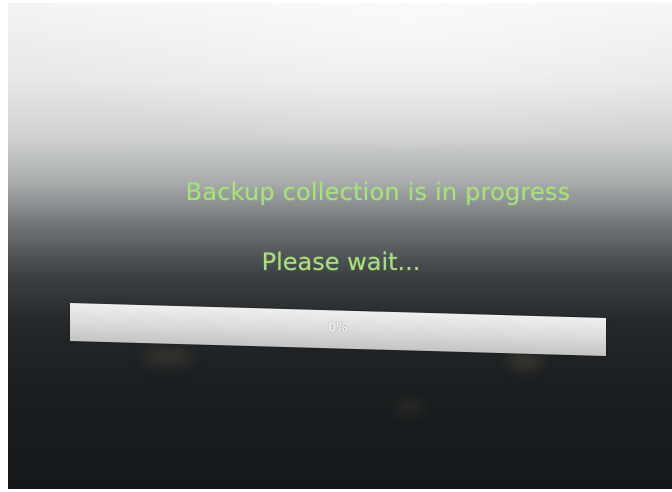 The image size is (672, 492). Describe the element at coordinates (378, 192) in the screenshot. I see `backup-status-title: Backup collection is in progress` at that location.